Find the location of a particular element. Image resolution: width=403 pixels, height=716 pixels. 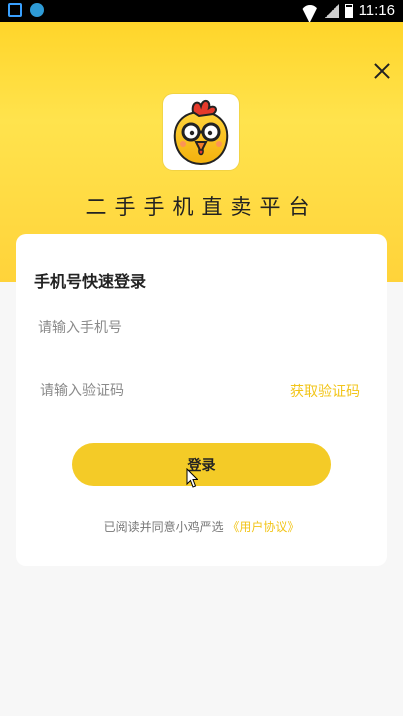

get-code-button: 获取验证码 is located at coordinates (325, 391).